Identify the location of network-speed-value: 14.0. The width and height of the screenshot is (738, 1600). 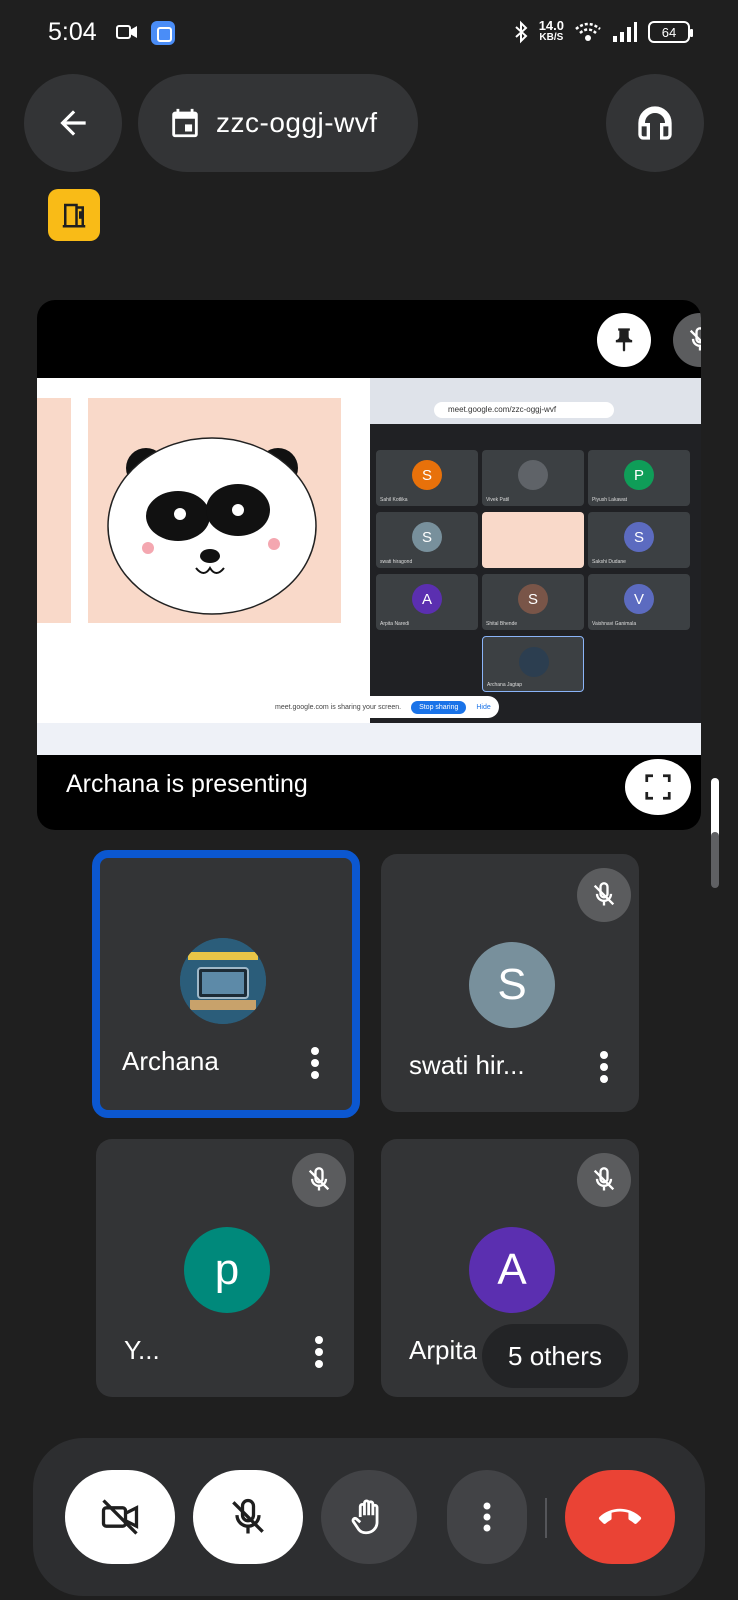
(551, 25).